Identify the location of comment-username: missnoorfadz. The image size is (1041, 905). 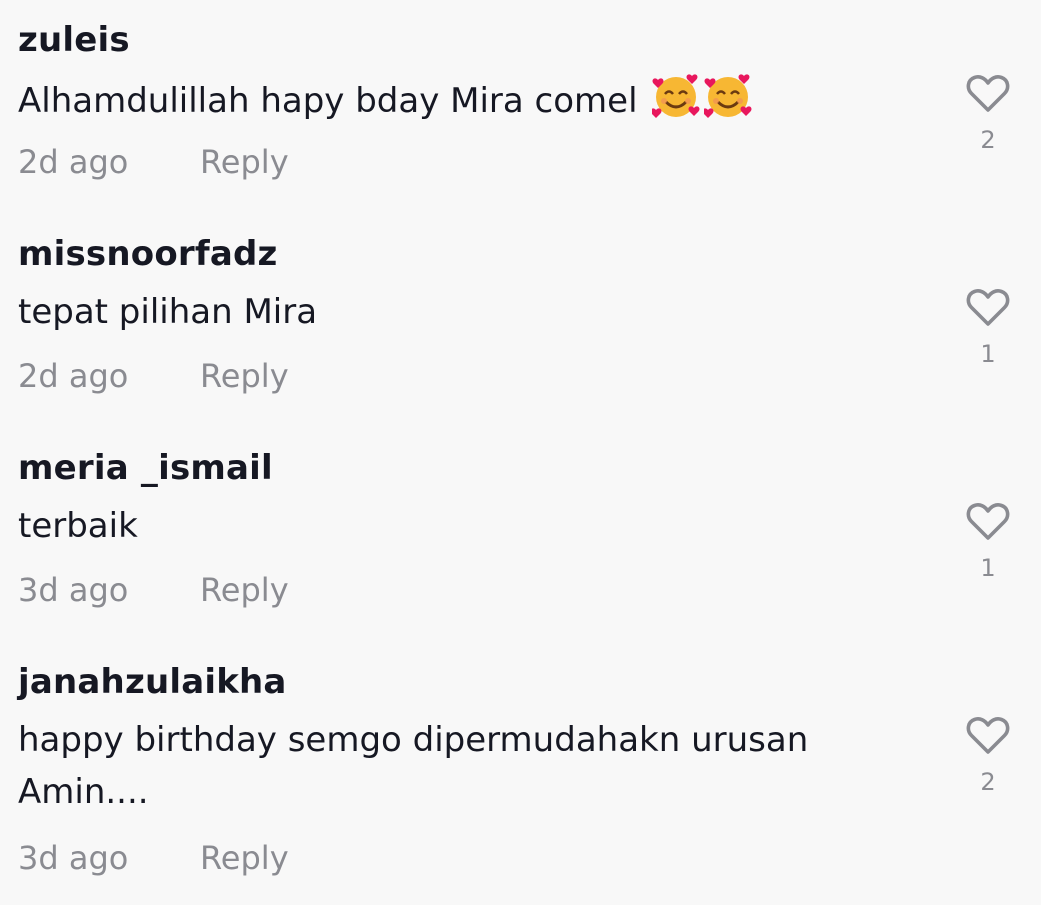
(148, 254).